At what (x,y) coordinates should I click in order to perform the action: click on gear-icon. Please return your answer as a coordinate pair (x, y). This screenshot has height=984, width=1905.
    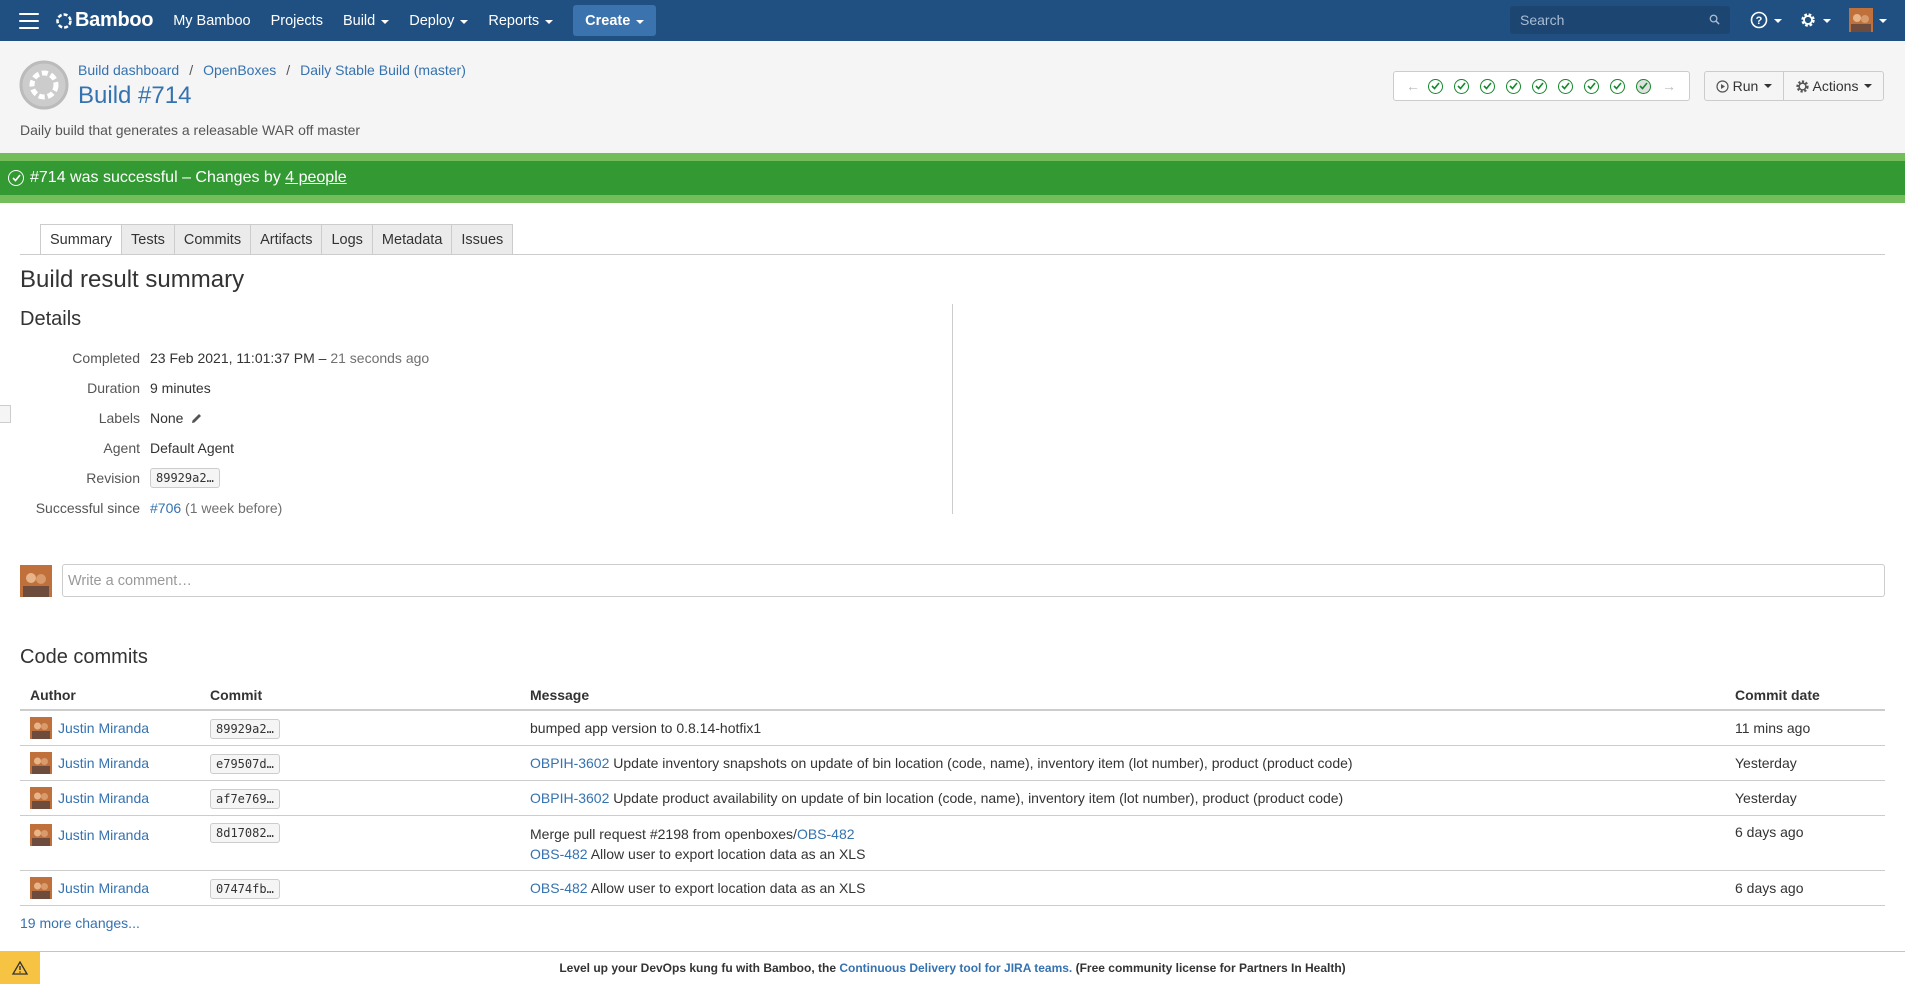
    Looking at the image, I should click on (1808, 20).